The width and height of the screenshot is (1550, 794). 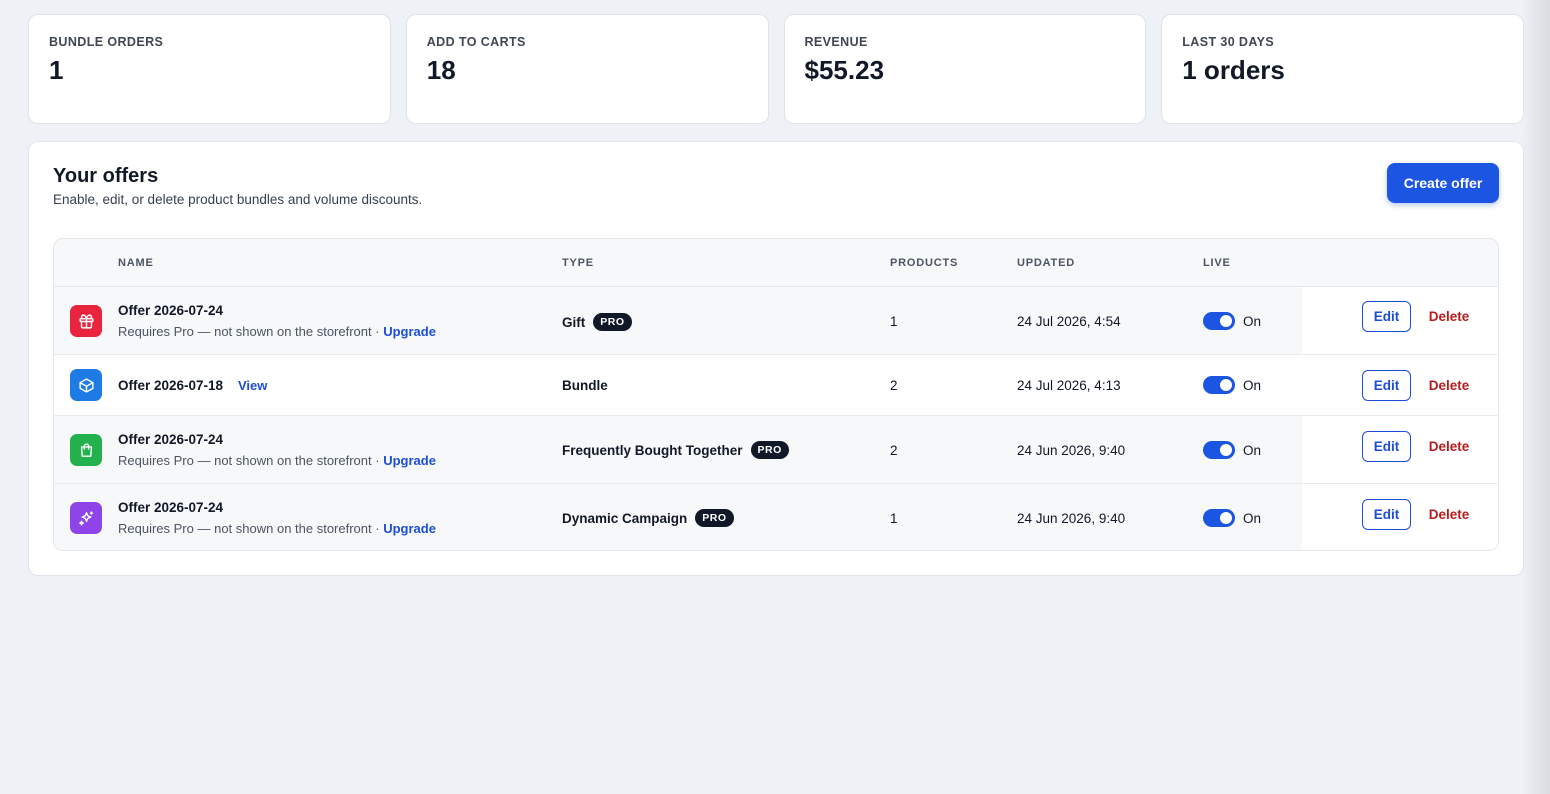 I want to click on offer-type-label: Bundle, so click(x=585, y=385).